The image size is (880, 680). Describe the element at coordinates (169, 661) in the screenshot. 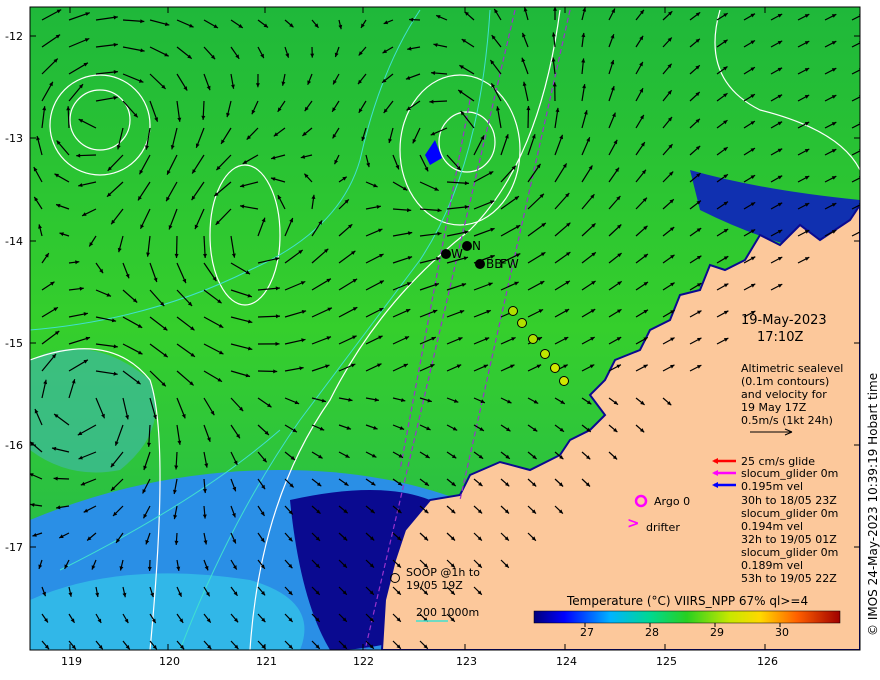

I see `lon-tick-label: 120` at that location.